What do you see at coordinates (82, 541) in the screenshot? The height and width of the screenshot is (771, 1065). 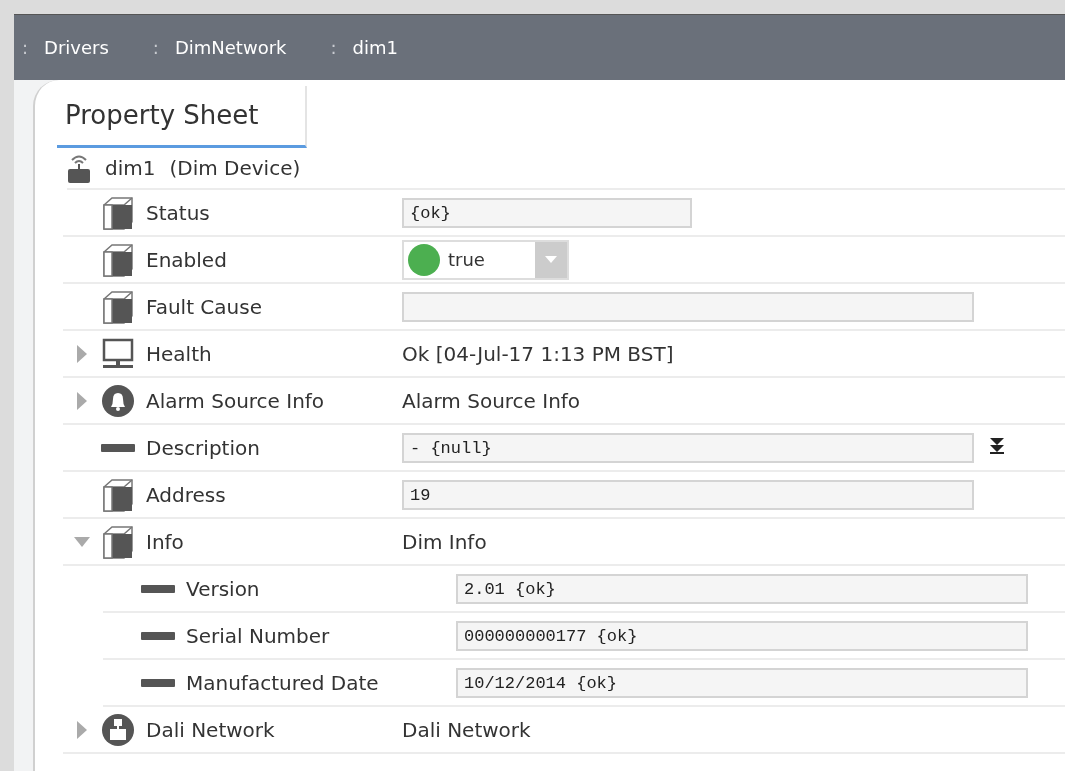 I see `collapse-arrow-icon` at bounding box center [82, 541].